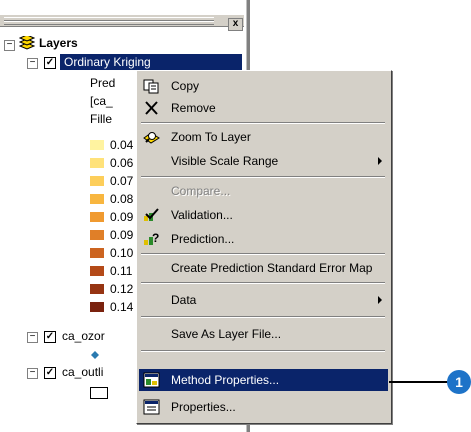 The image size is (471, 432). Describe the element at coordinates (151, 407) in the screenshot. I see `properties-icon` at that location.